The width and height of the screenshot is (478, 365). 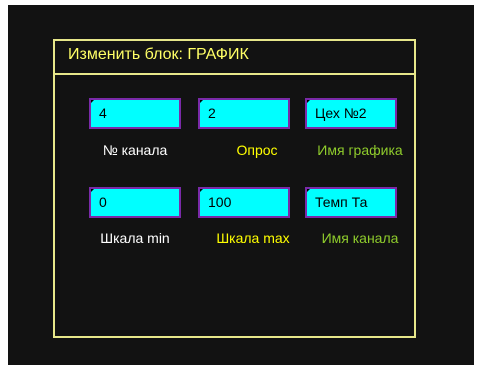 What do you see at coordinates (220, 202) in the screenshot?
I see `scale-max-value: 100` at bounding box center [220, 202].